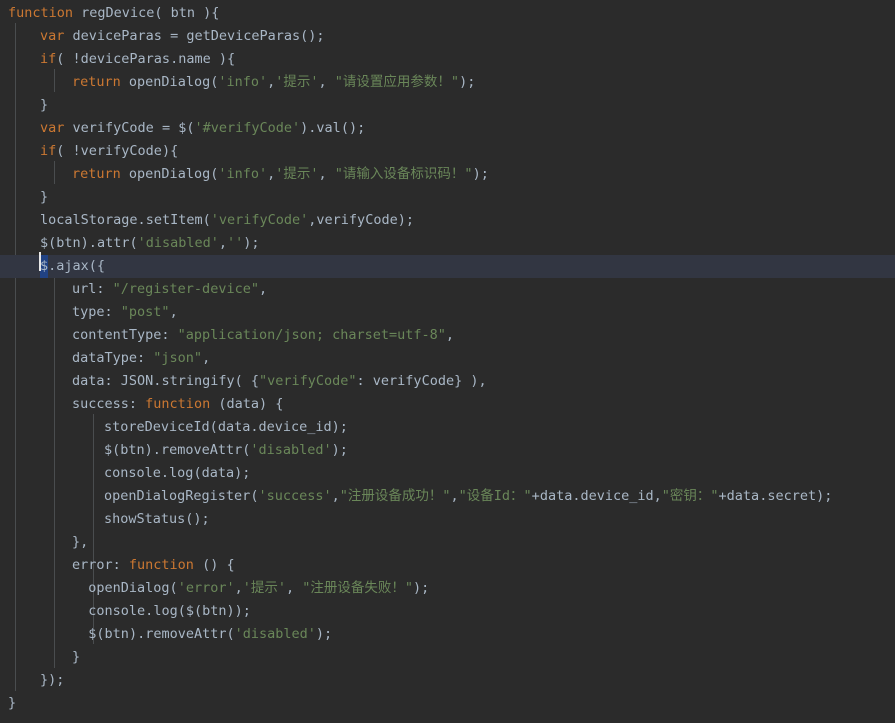 Image resolution: width=895 pixels, height=723 pixels. Describe the element at coordinates (447, 565) in the screenshot. I see `code-line: error: function () {` at that location.